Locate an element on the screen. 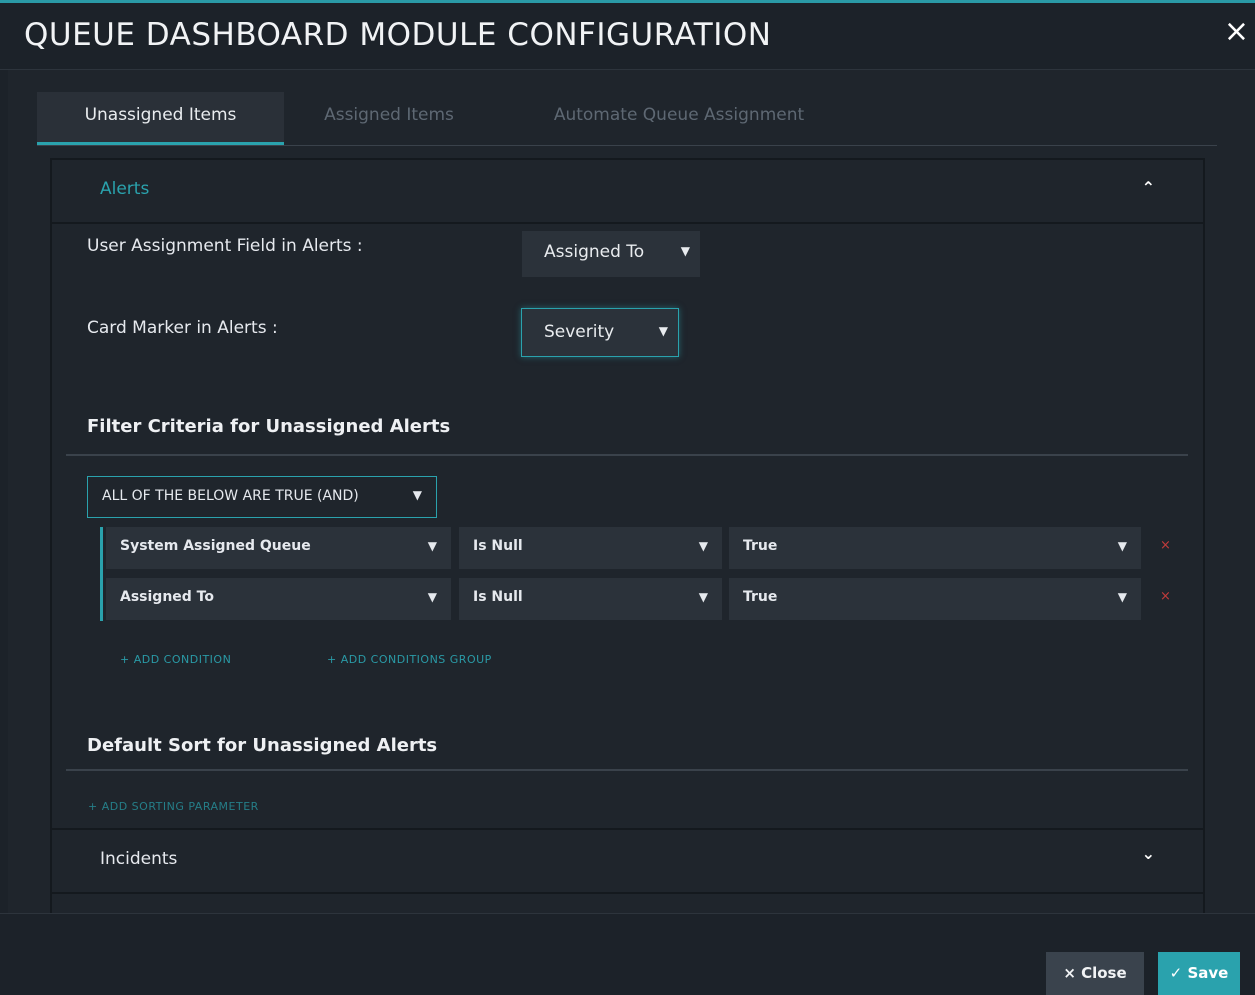 The image size is (1255, 995). condition-group-bar is located at coordinates (101, 574).